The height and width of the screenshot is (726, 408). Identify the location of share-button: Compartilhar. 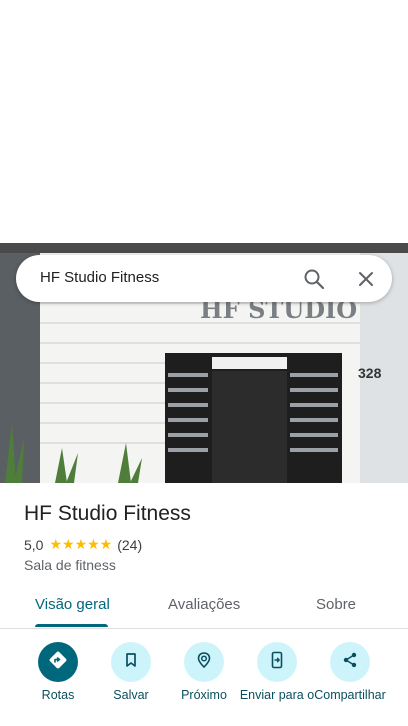
(350, 672).